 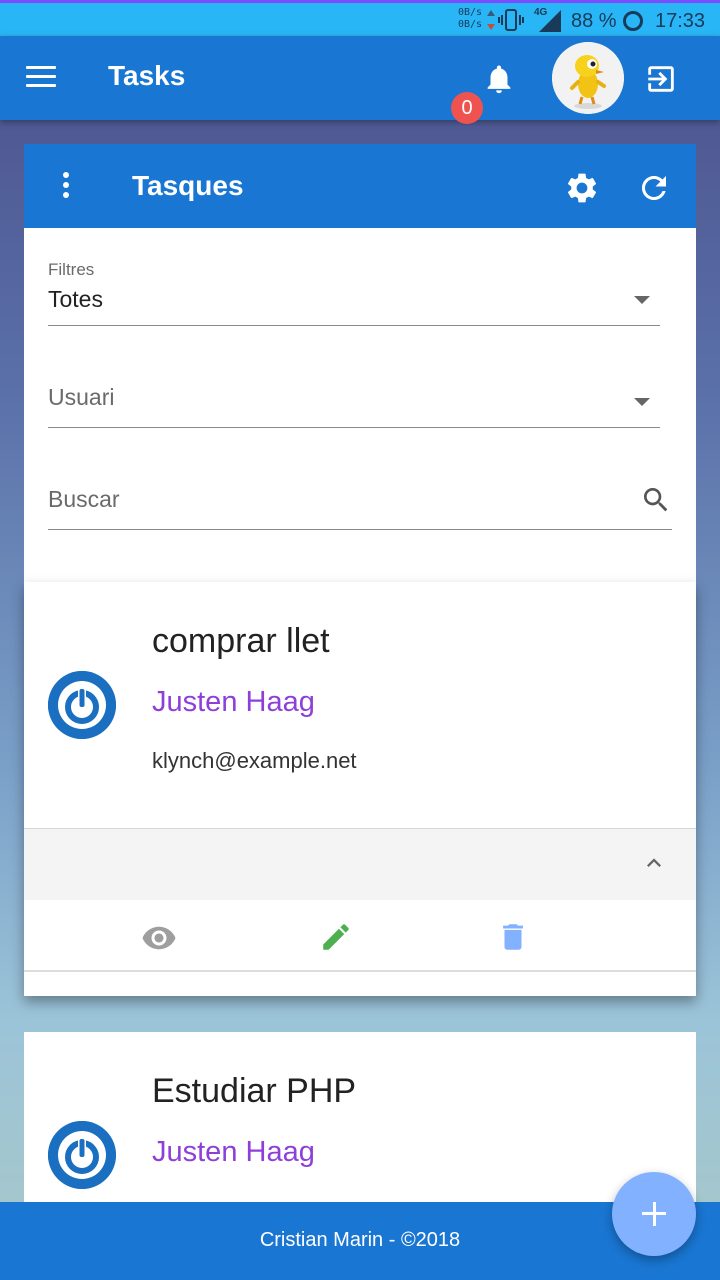 What do you see at coordinates (360, 864) in the screenshot?
I see `task-expand-bar` at bounding box center [360, 864].